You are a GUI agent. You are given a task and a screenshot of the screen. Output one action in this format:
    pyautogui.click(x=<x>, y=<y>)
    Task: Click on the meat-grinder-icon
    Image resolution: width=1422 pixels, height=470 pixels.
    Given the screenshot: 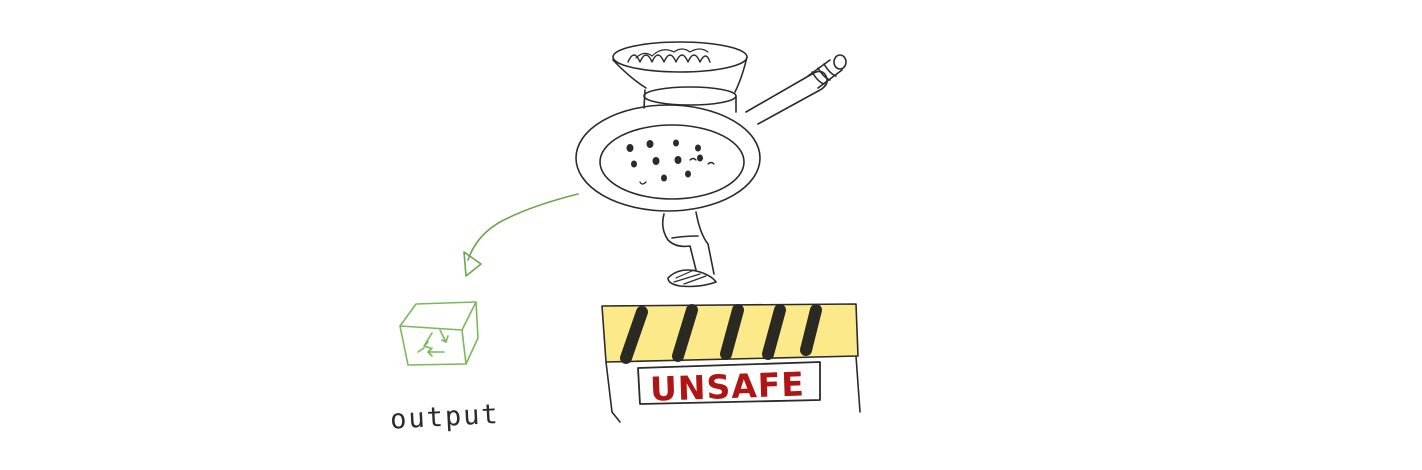 What is the action you would take?
    pyautogui.click(x=711, y=164)
    